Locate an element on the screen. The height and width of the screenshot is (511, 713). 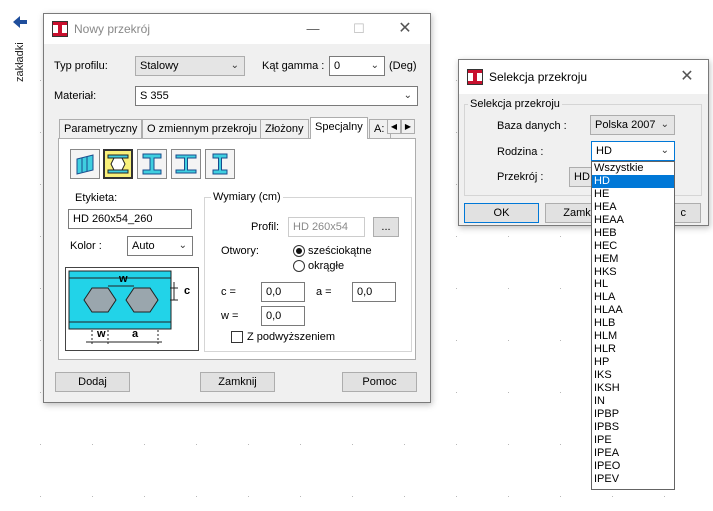
family-option: HL is located at coordinates (633, 284).